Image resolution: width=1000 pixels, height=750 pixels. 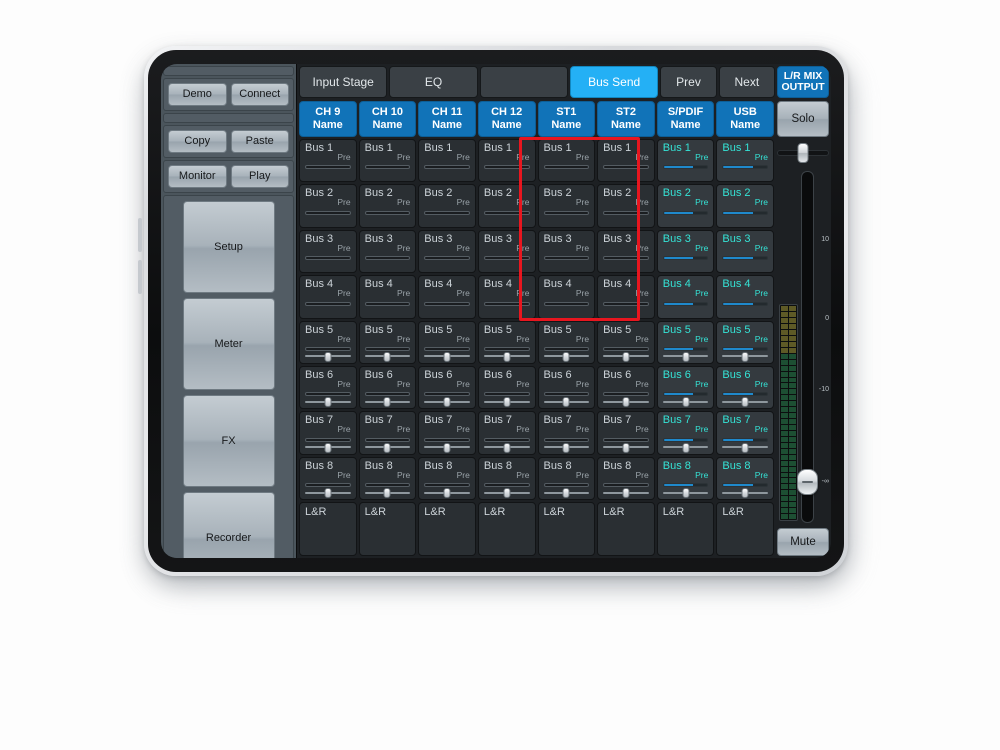 What do you see at coordinates (259, 141) in the screenshot?
I see `paste-button: Paste` at bounding box center [259, 141].